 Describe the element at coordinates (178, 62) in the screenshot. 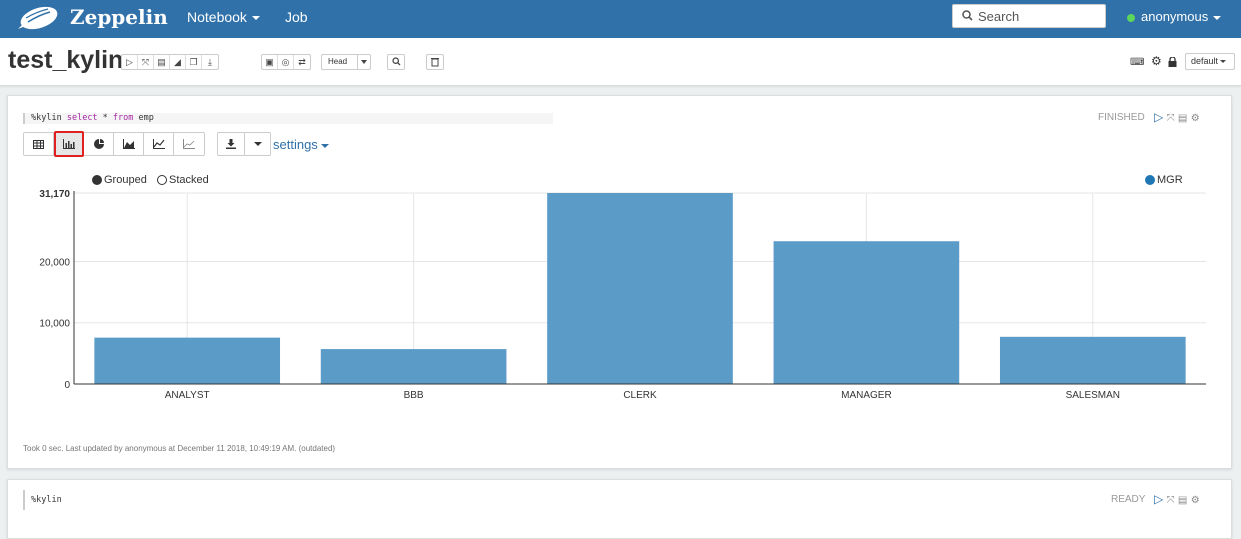

I see `clear-output-icon: ◢` at that location.